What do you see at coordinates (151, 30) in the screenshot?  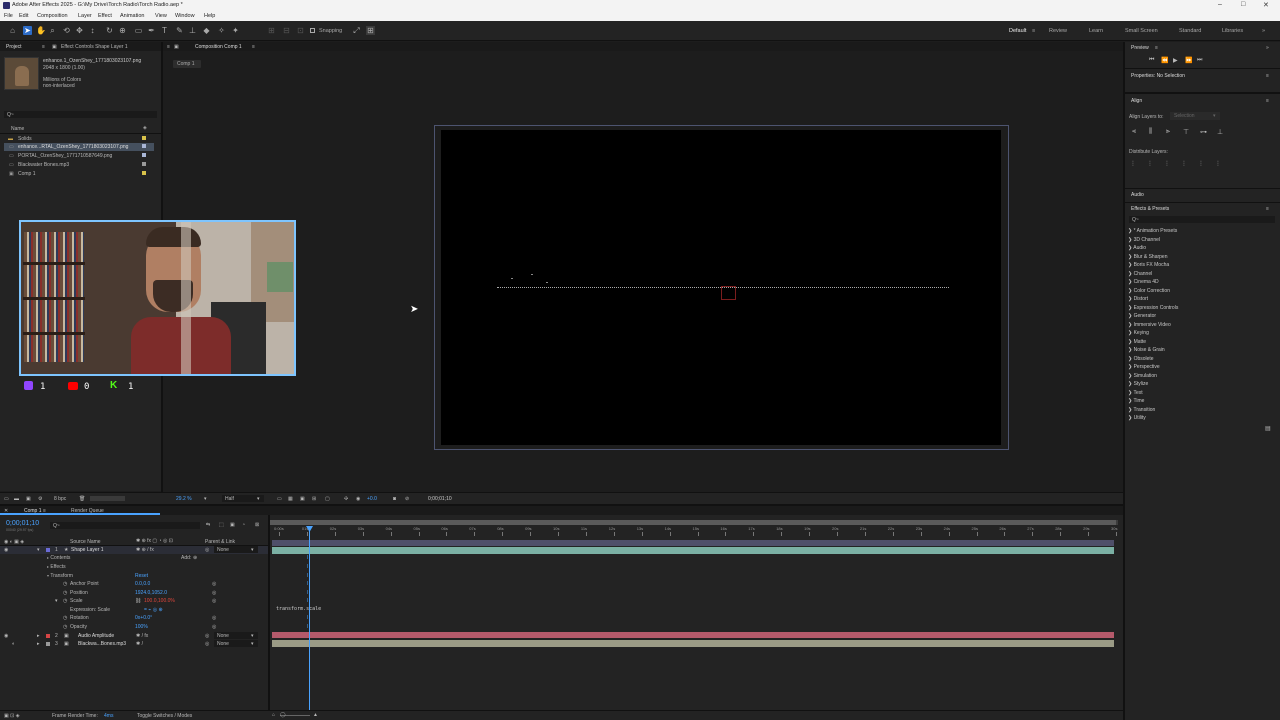 I see `pen-tool-icon: ✒` at bounding box center [151, 30].